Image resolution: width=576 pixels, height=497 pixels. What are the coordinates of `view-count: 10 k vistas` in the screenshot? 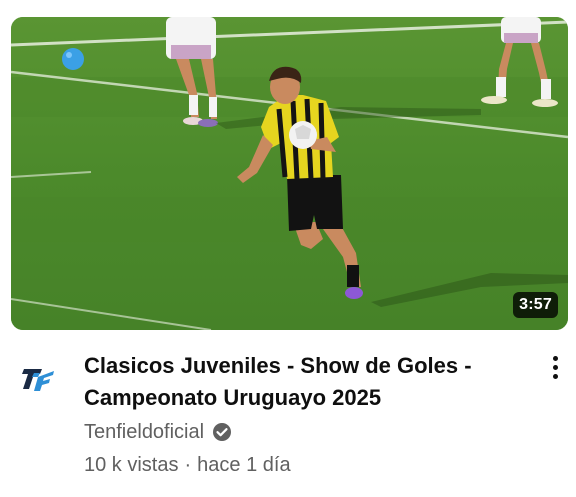 It's located at (131, 464).